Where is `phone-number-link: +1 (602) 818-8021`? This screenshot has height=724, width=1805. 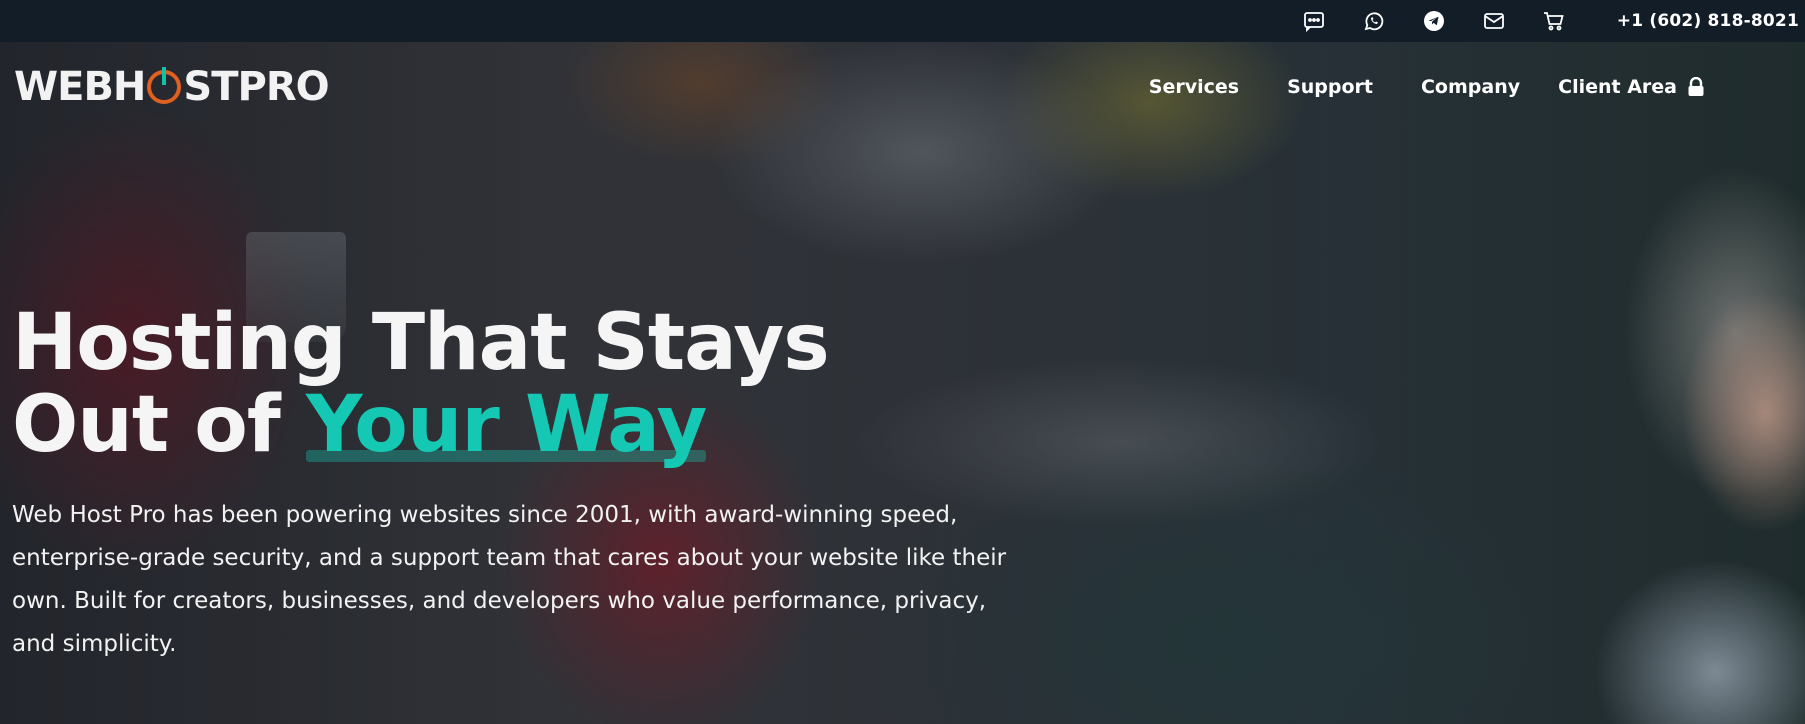
phone-number-link: +1 (602) 818-8021 is located at coordinates (1708, 21).